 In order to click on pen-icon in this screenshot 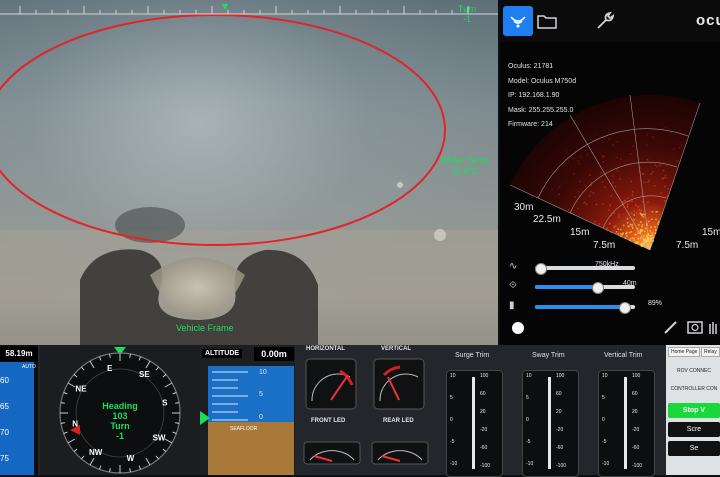, I will do `click(670, 327)`.